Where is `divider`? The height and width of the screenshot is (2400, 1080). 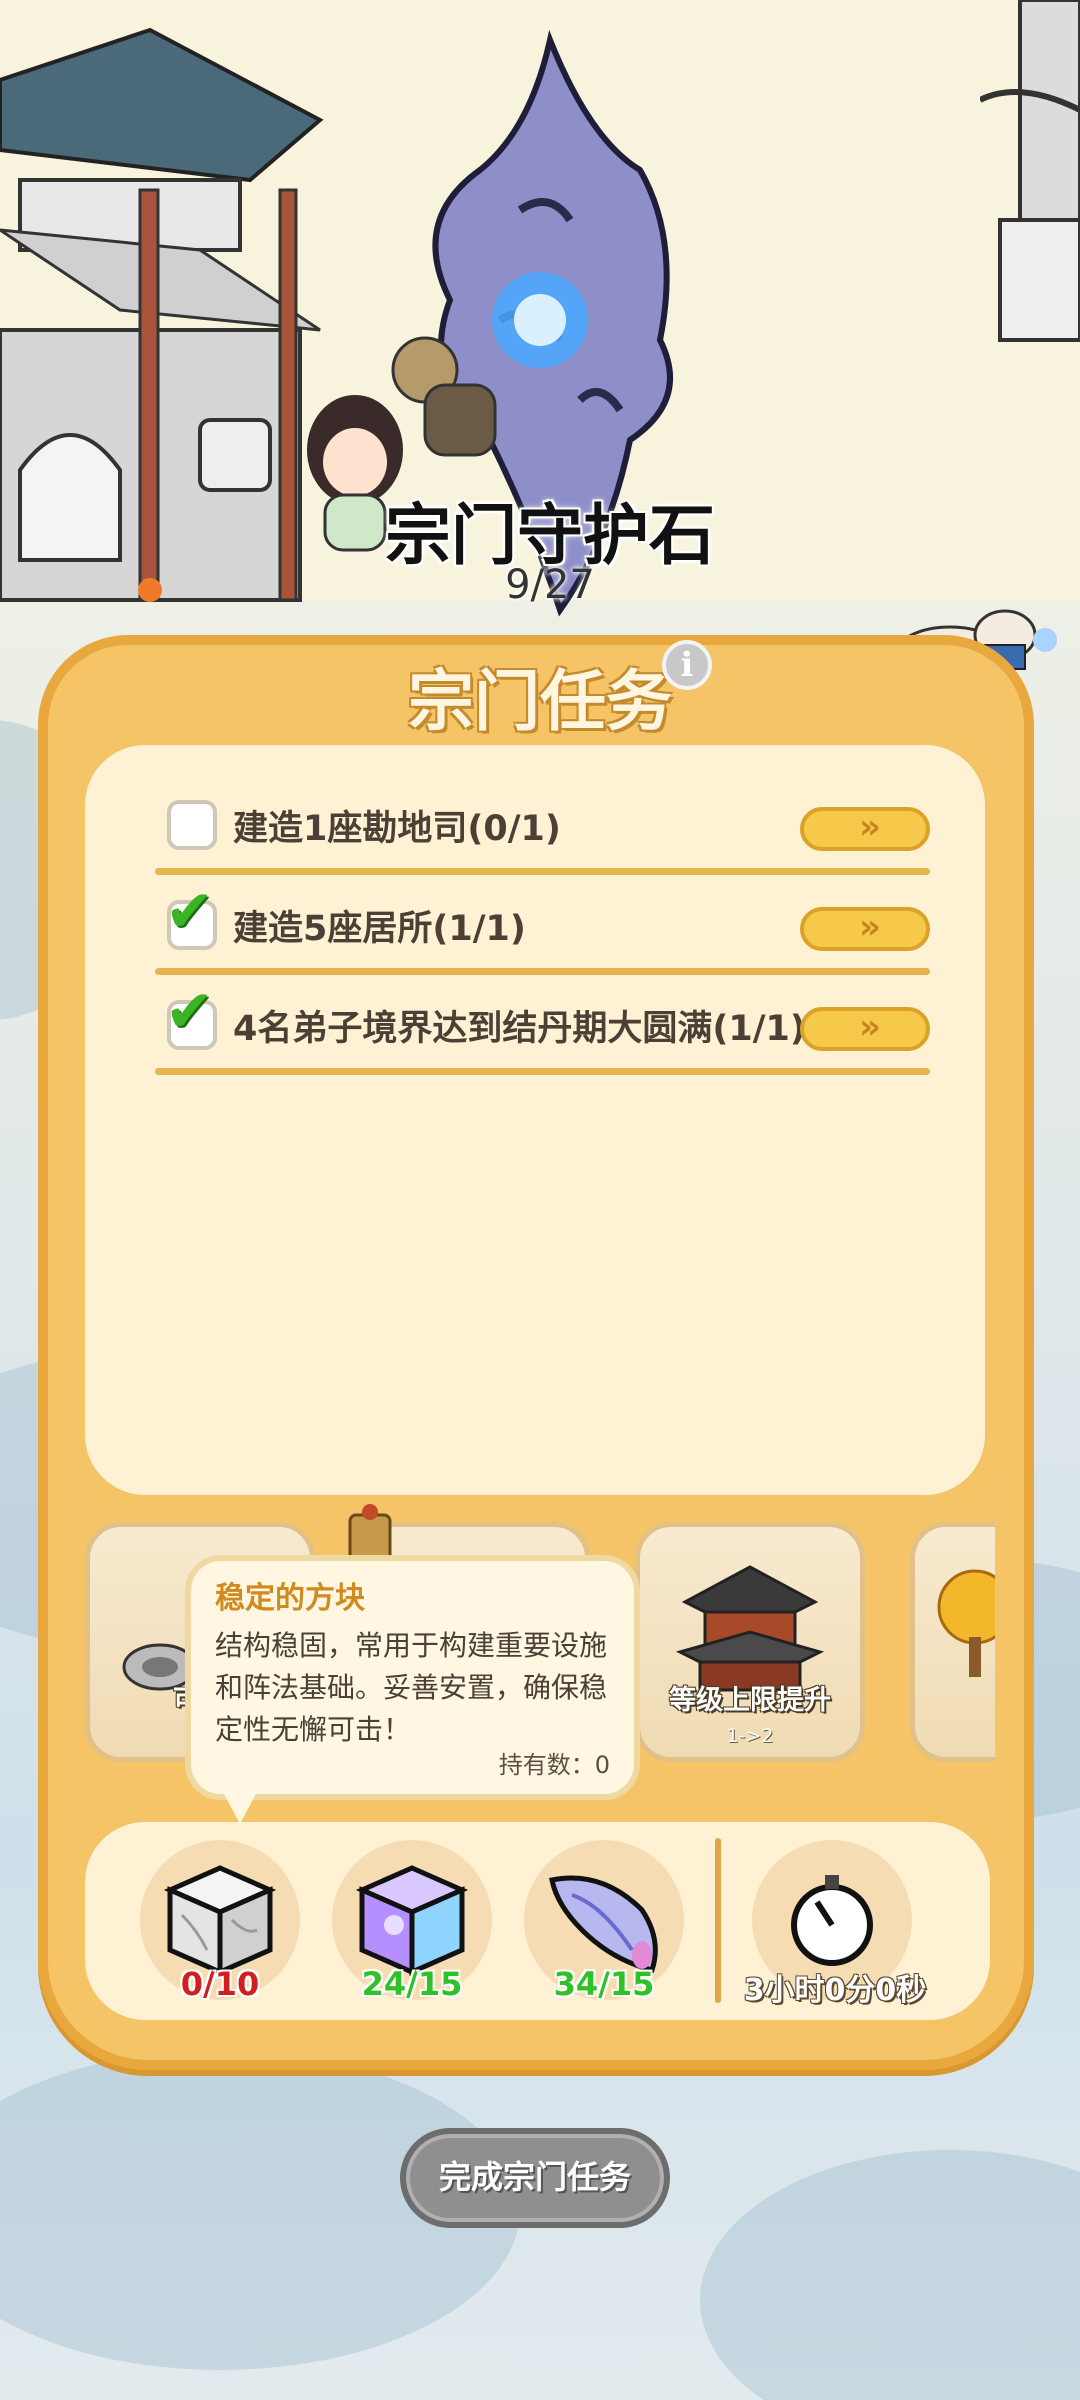
divider is located at coordinates (718, 1920).